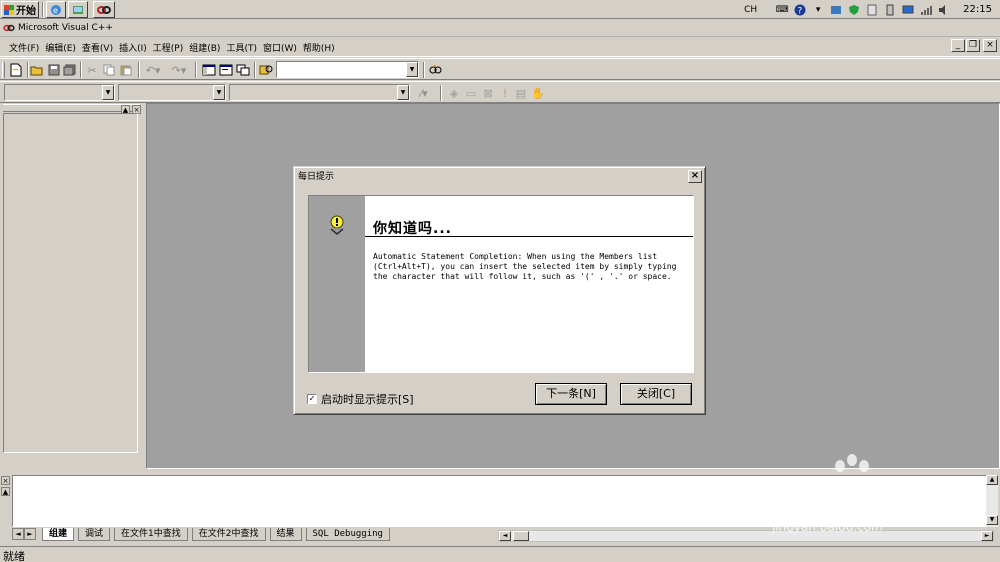 The width and height of the screenshot is (1000, 562). I want to click on close-pane-icon: ×, so click(5, 480).